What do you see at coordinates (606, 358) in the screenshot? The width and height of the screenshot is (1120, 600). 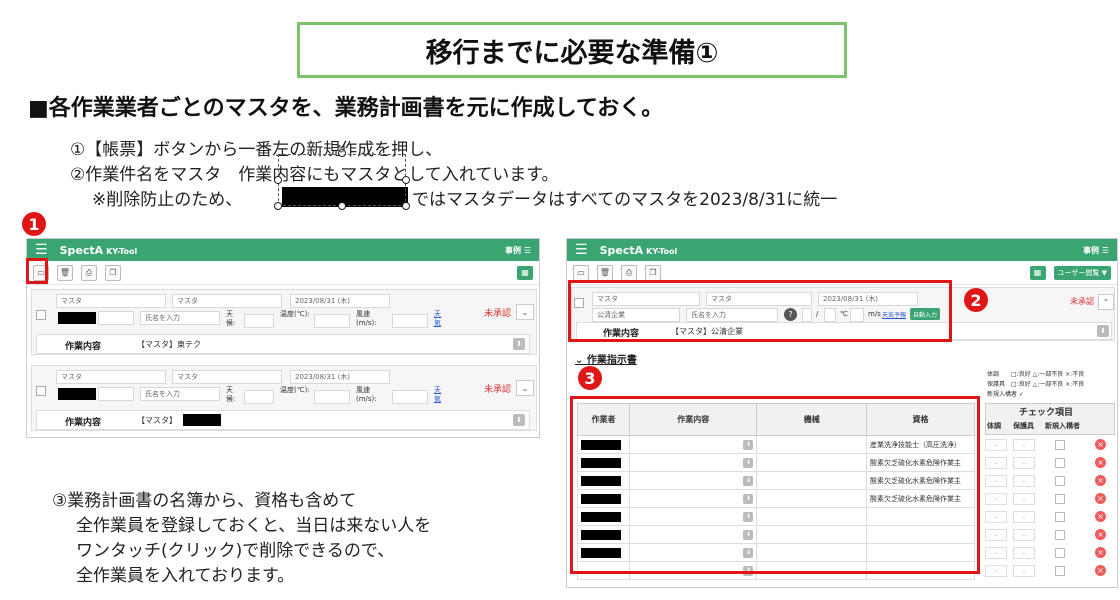 I see `section-work-instructions: ⌄ 作業指示書` at bounding box center [606, 358].